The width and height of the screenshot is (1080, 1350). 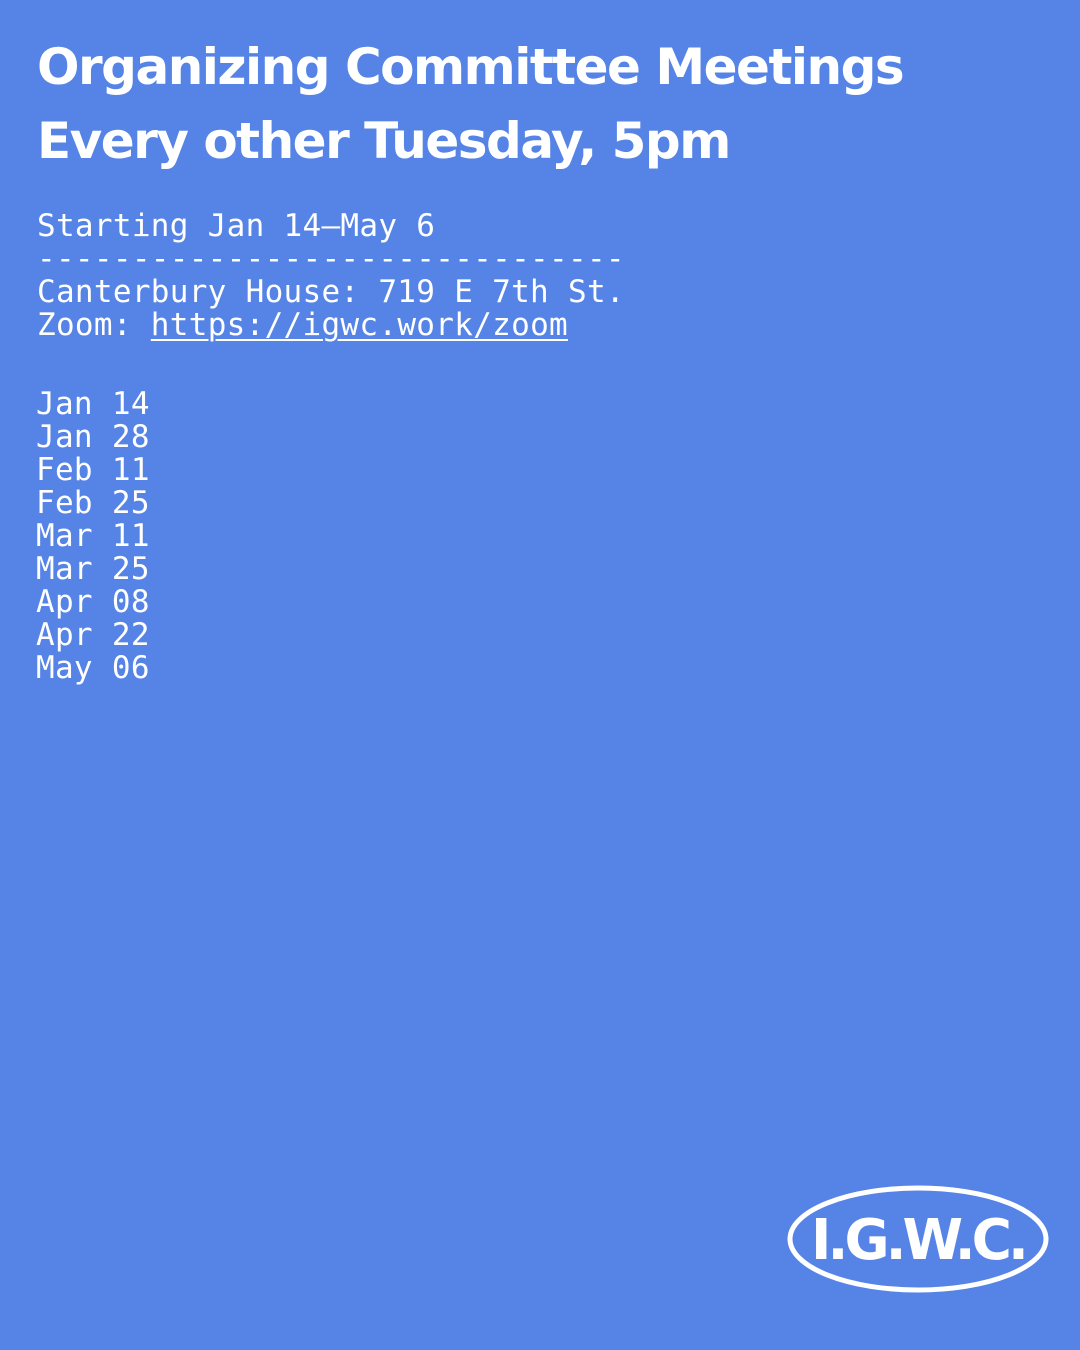 I want to click on title-line-2: Every other Tuesday, 5pm, so click(x=384, y=141).